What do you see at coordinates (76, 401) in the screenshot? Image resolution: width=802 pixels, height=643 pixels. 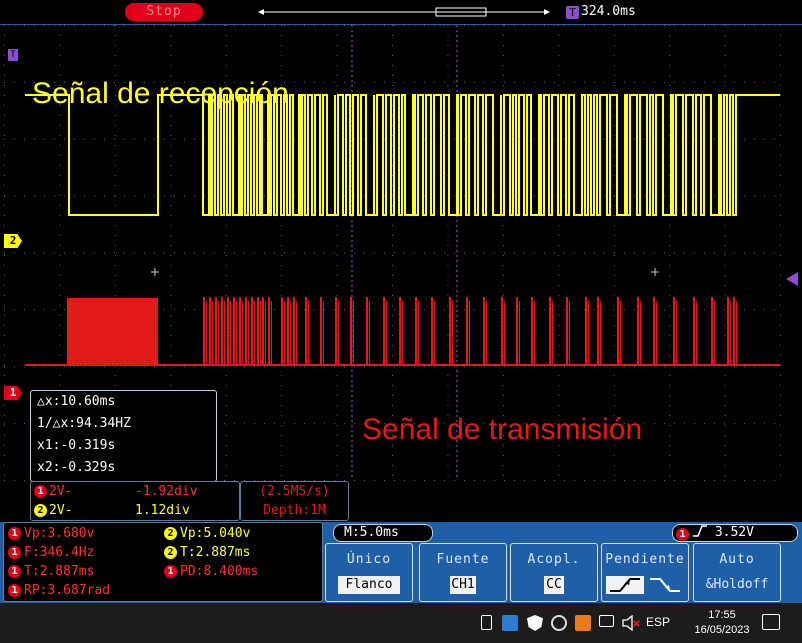 I see `cursor-delta-x: △x:10.60ms` at bounding box center [76, 401].